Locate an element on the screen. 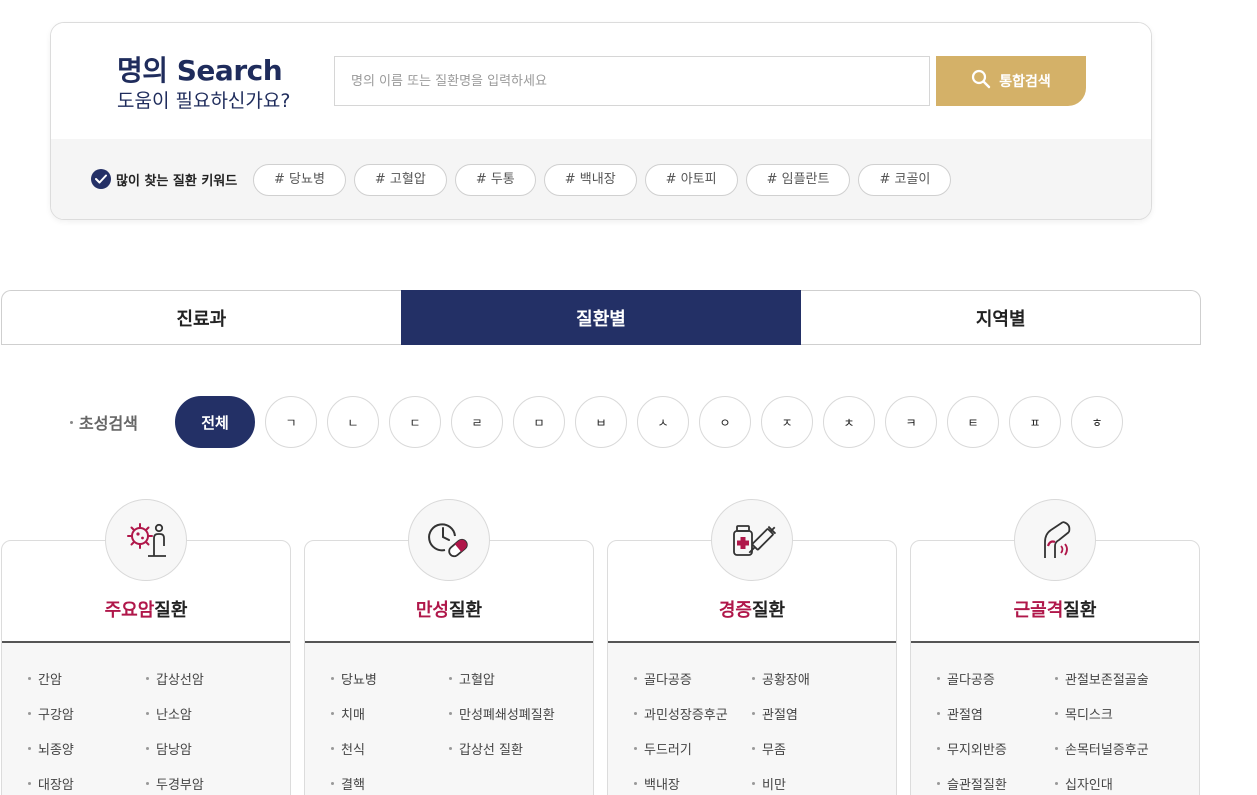  tab-department: 진료과 is located at coordinates (201, 317).